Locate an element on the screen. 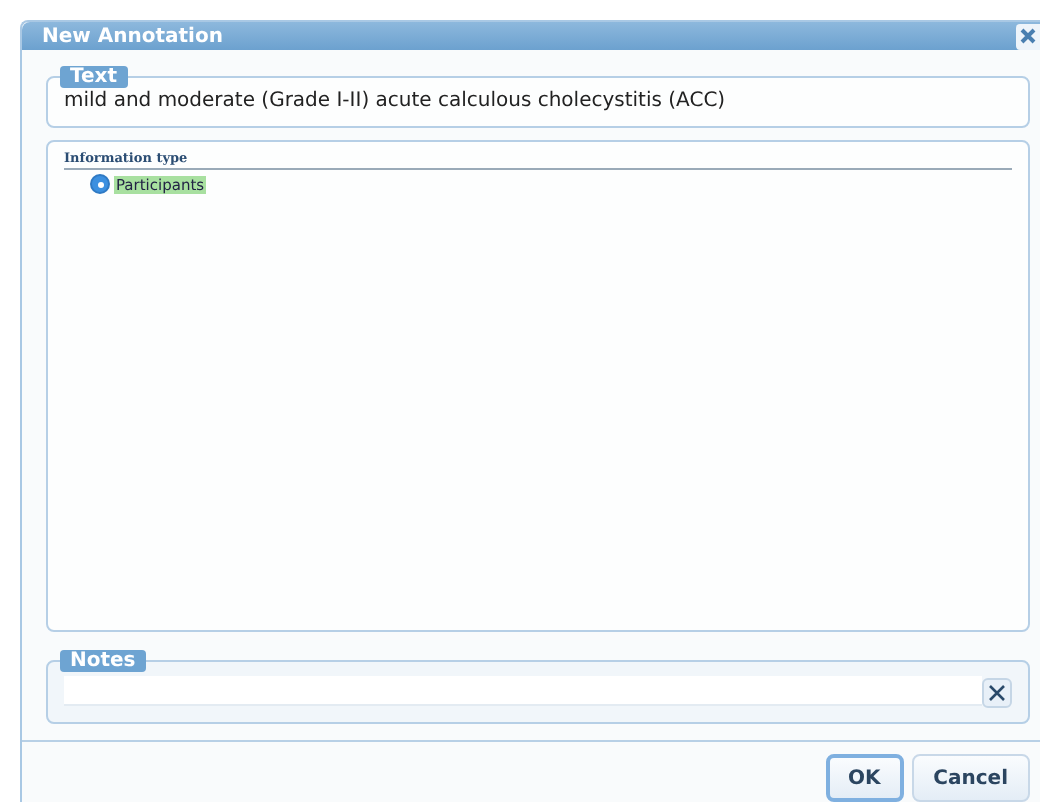  notes-legend: Notes is located at coordinates (103, 661).